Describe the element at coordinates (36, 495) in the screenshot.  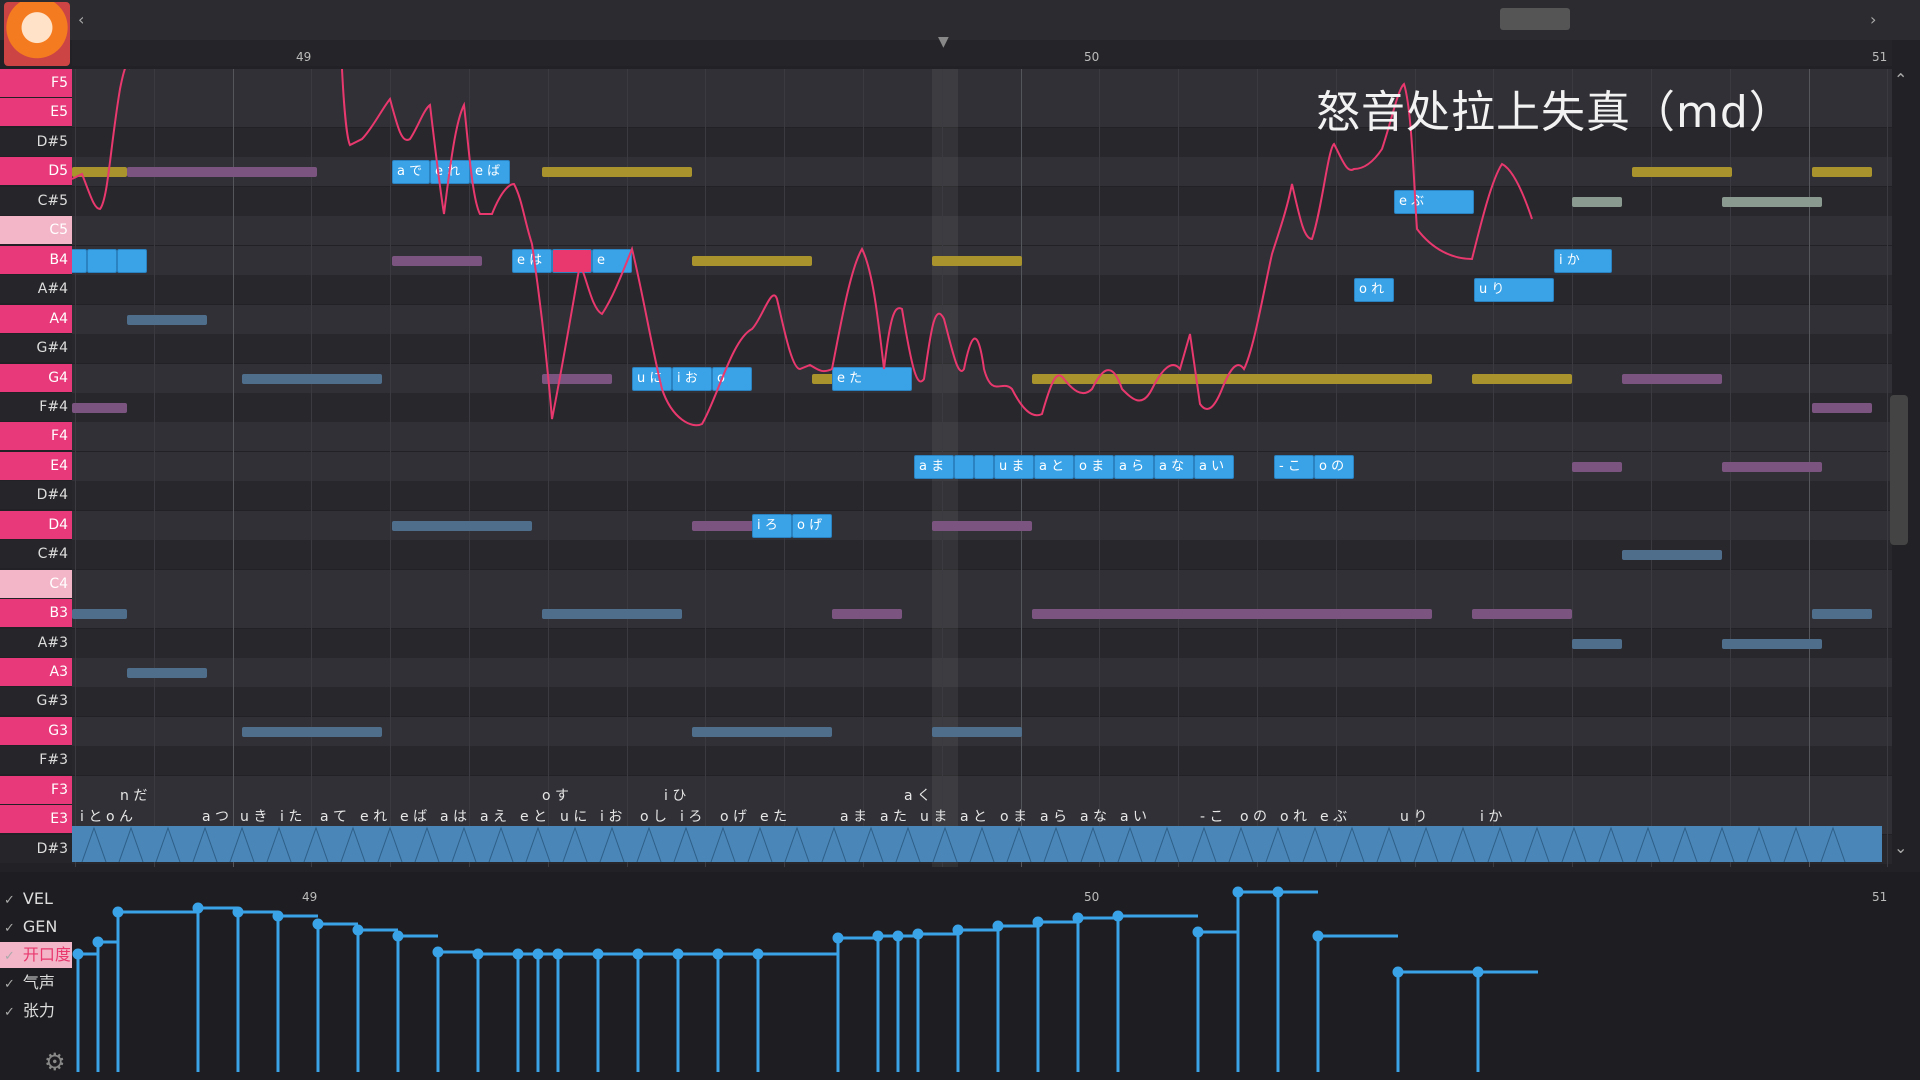
I see `piano-key: D#4` at that location.